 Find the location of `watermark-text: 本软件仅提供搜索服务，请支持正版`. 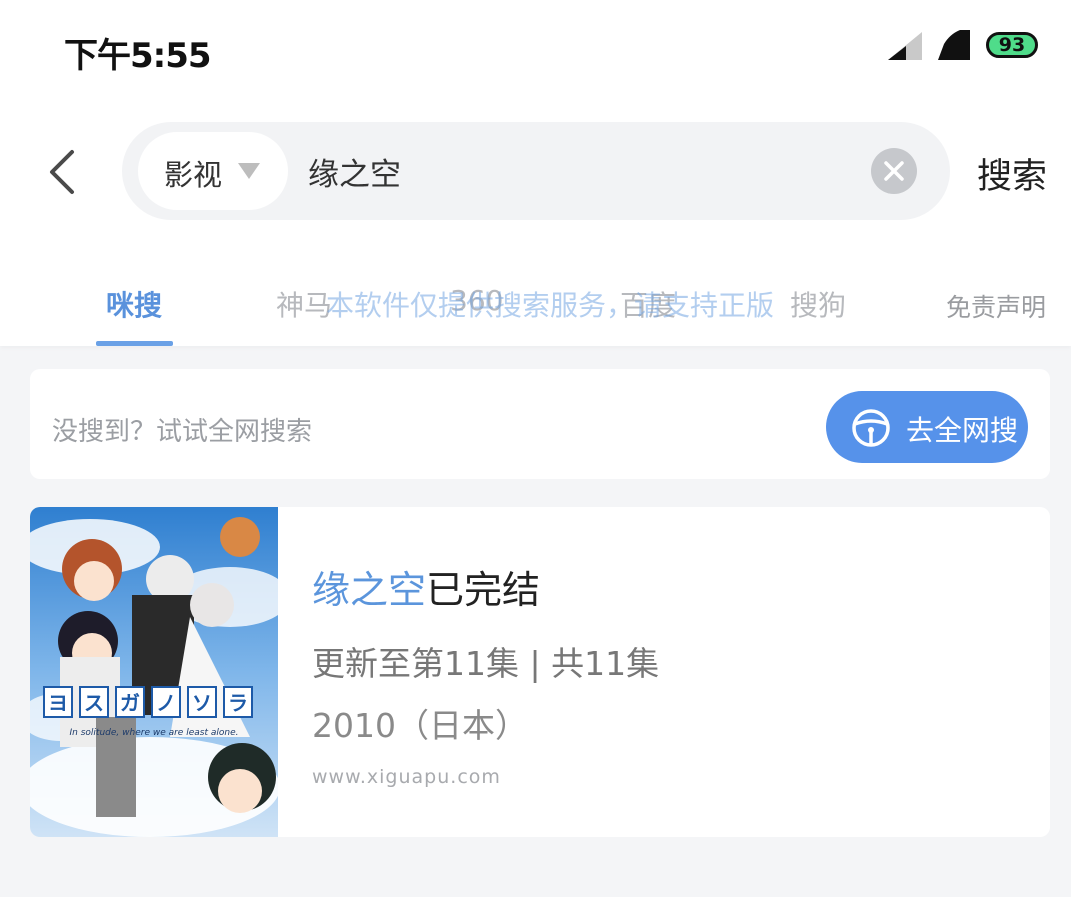

watermark-text: 本软件仅提供搜索服务，请支持正版 is located at coordinates (550, 305).